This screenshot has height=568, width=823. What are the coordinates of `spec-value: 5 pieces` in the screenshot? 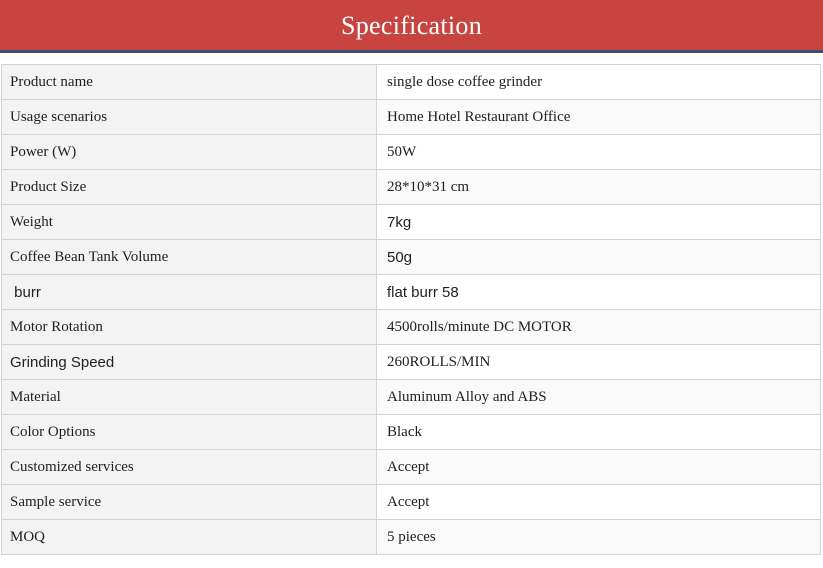 It's located at (598, 537).